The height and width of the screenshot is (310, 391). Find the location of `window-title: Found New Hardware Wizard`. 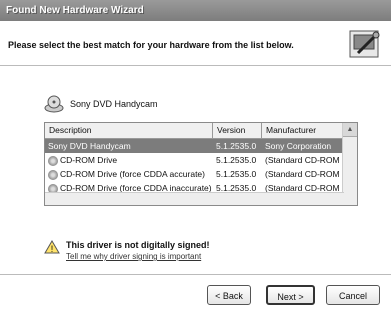

window-title: Found New Hardware Wizard is located at coordinates (75, 10).